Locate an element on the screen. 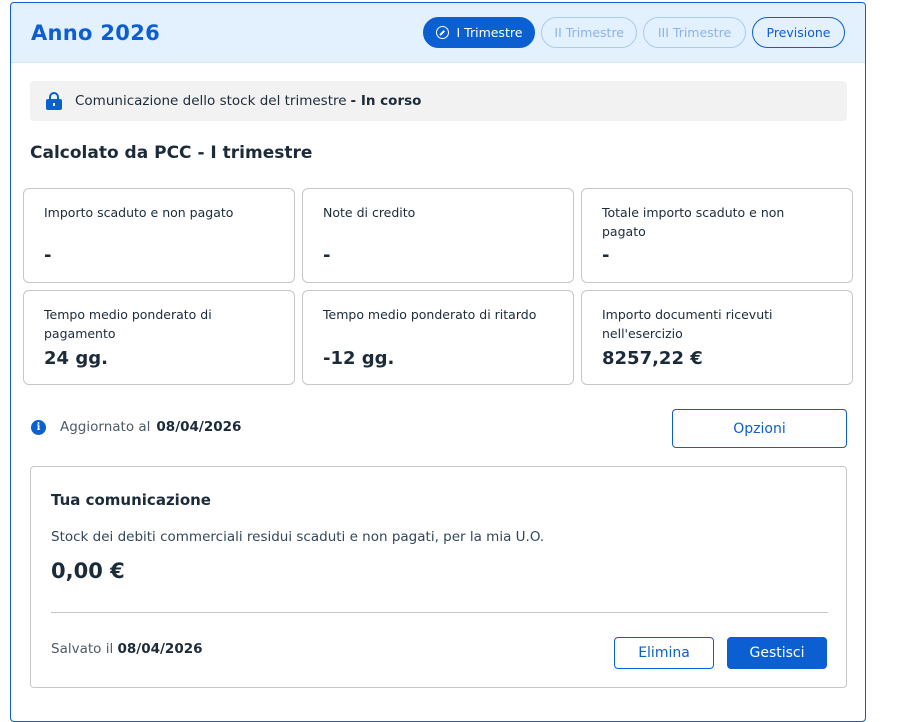 Image resolution: width=904 pixels, height=722 pixels. manage-button: Gestisci is located at coordinates (777, 653).